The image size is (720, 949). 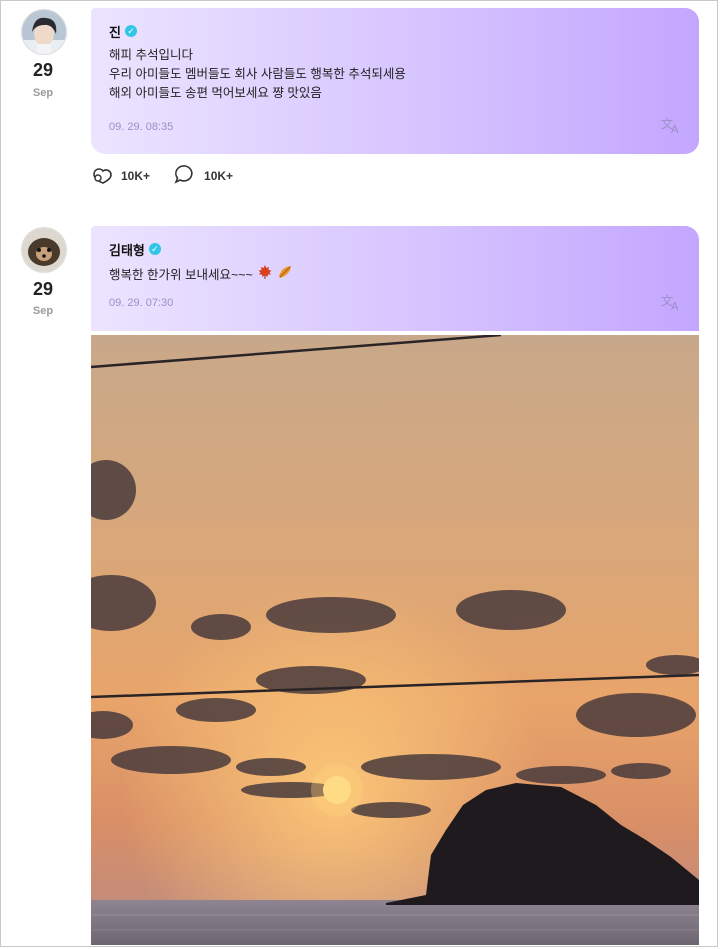 What do you see at coordinates (215, 93) in the screenshot?
I see `post-line: 해외 아미들도 송편 먹어보세요 쨩 맛있음` at bounding box center [215, 93].